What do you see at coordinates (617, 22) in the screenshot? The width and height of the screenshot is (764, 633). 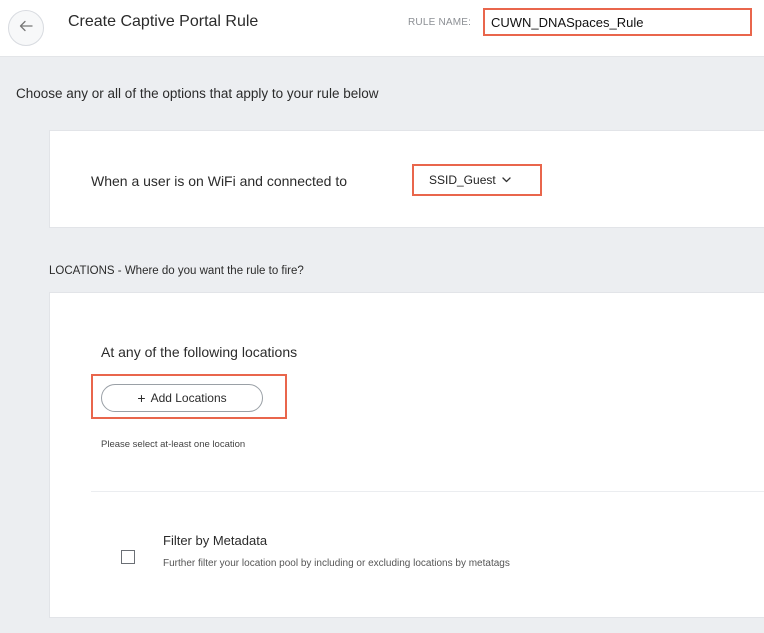 I see `rule-name-input` at bounding box center [617, 22].